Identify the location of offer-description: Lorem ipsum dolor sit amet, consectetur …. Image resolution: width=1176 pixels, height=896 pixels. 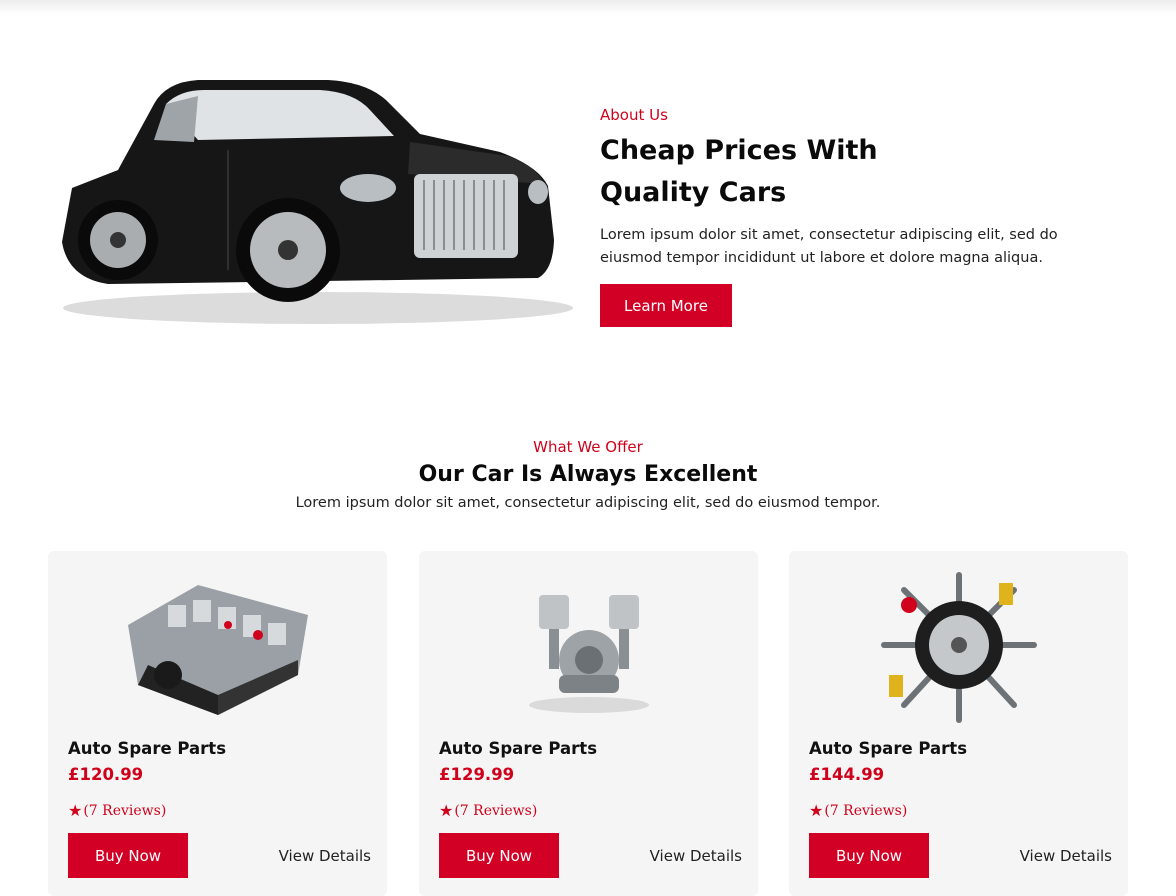
(588, 503).